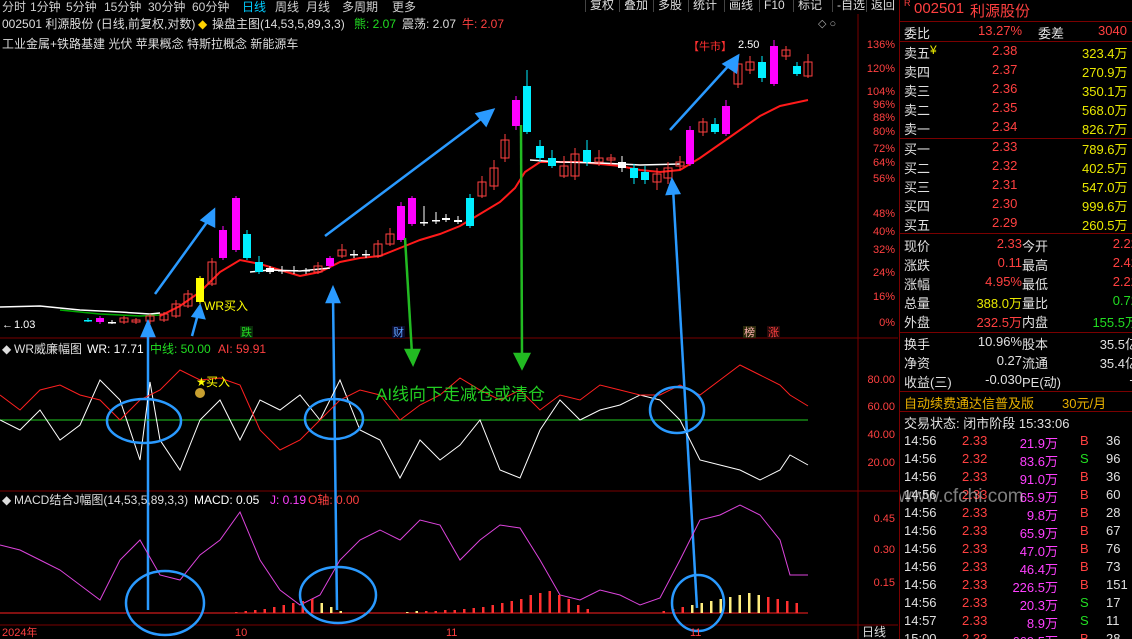 The image size is (1132, 639). What do you see at coordinates (203, 24) in the screenshot?
I see `indicator-name: ◆` at bounding box center [203, 24].